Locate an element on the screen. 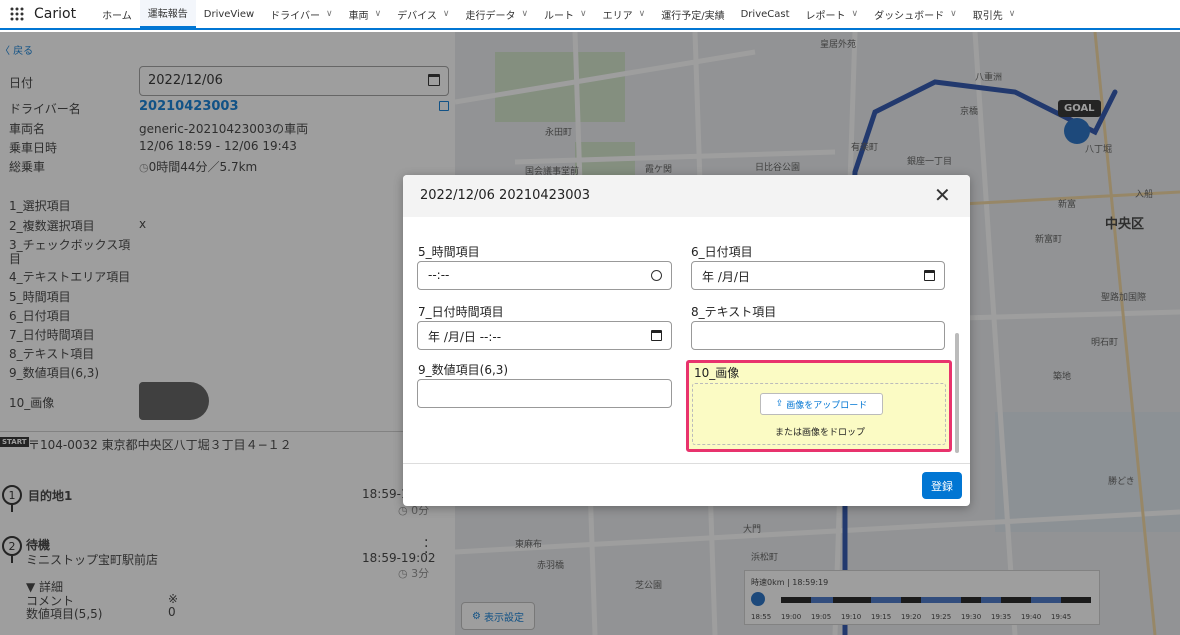 The height and width of the screenshot is (635, 1180). nav-item: エリア ∨ is located at coordinates (624, 14).